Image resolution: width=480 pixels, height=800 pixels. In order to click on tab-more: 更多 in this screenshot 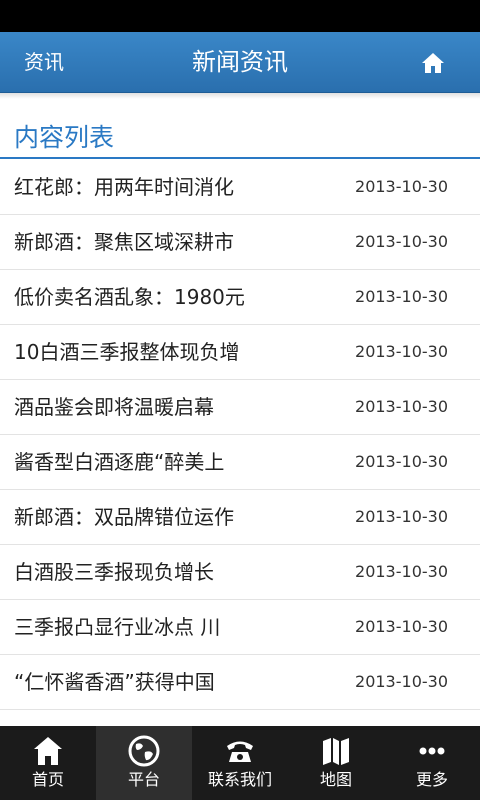, I will do `click(432, 763)`.